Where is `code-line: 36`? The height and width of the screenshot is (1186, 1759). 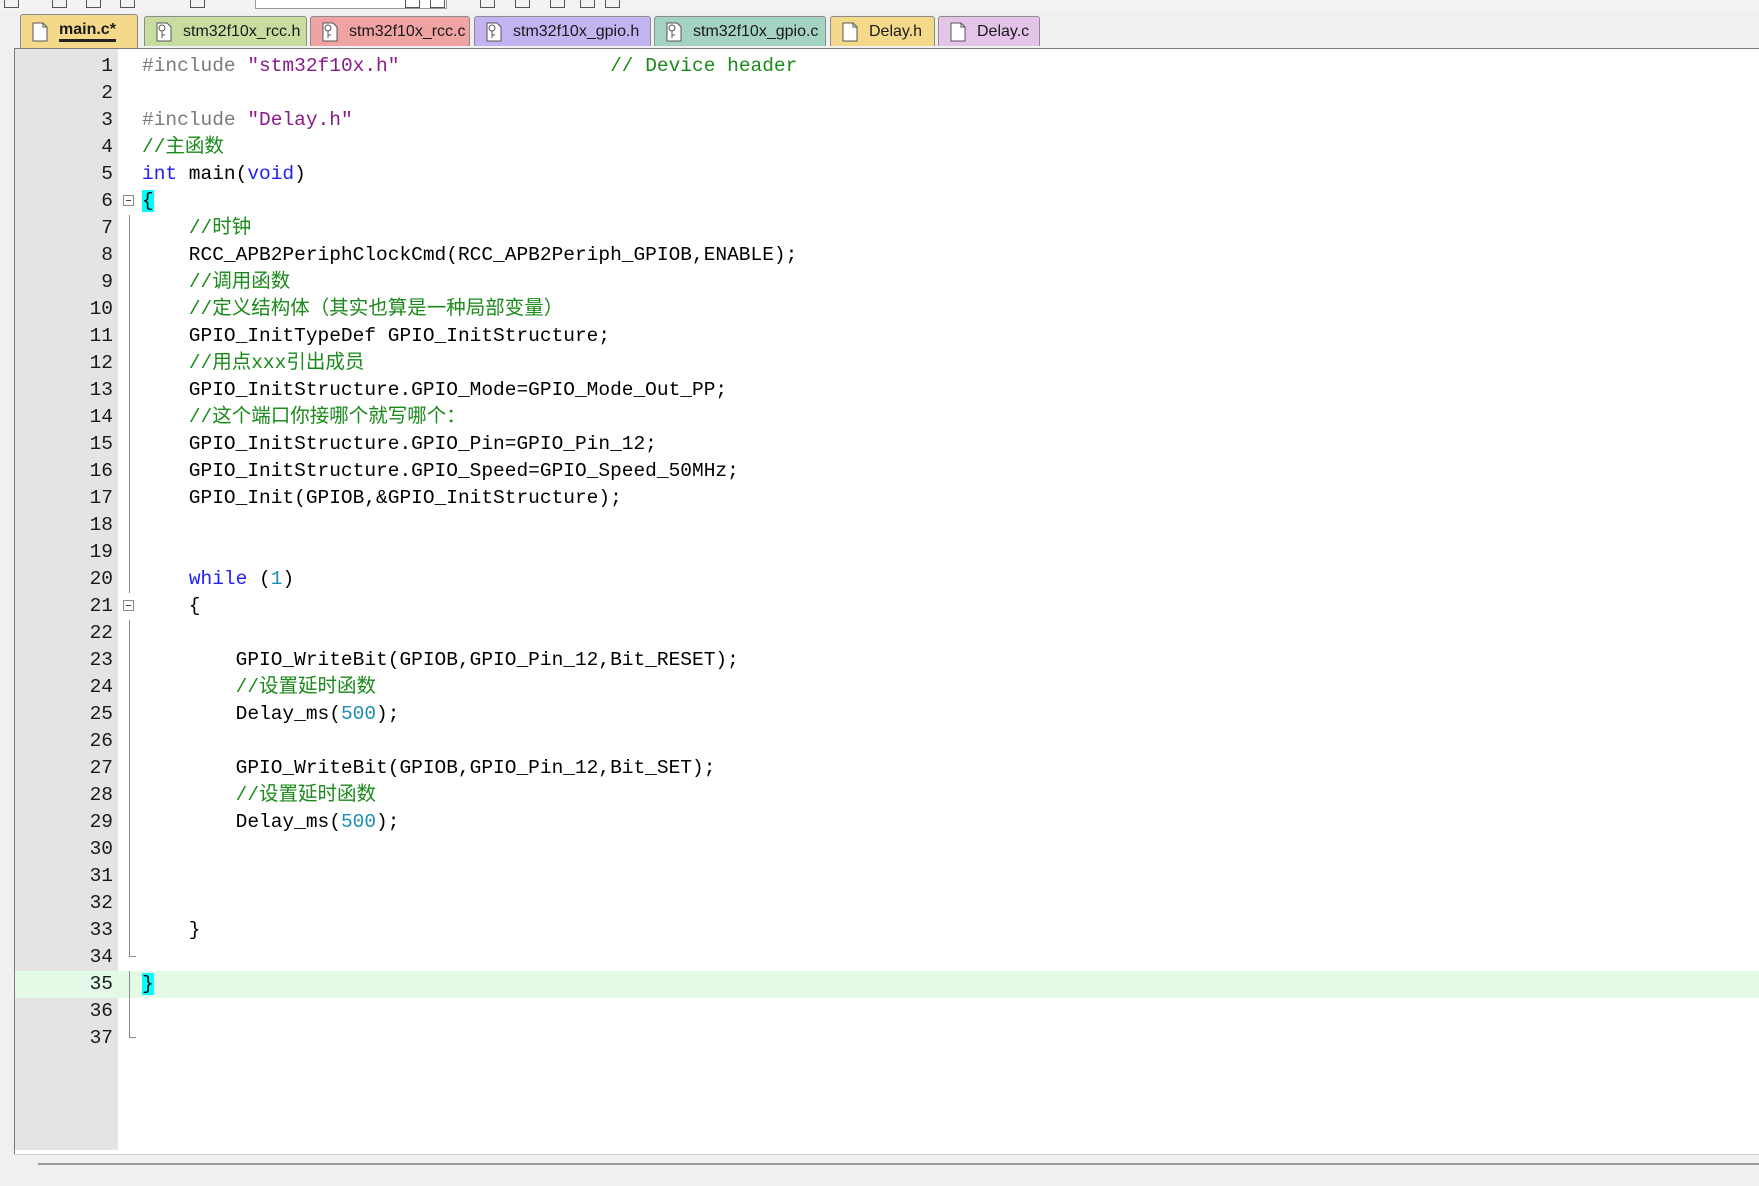
code-line: 36 is located at coordinates (887, 1011).